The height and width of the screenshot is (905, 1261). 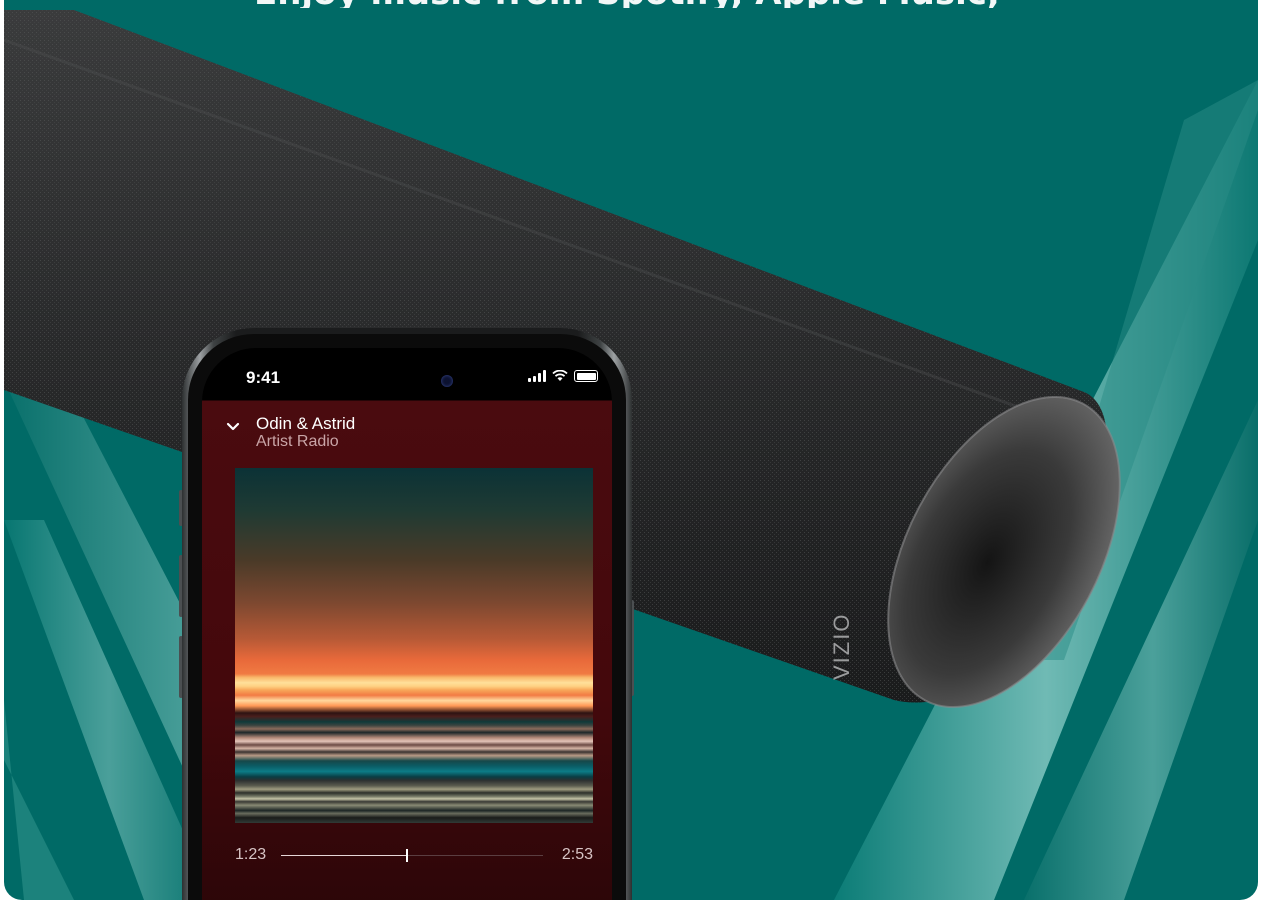 What do you see at coordinates (233, 427) in the screenshot?
I see `chevron-down-icon` at bounding box center [233, 427].